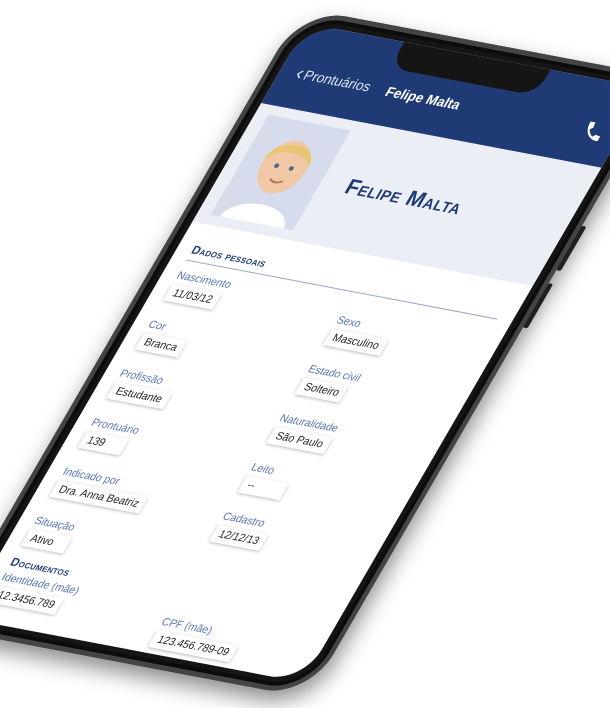 Image resolution: width=610 pixels, height=708 pixels. I want to click on avatar, so click(280, 172).